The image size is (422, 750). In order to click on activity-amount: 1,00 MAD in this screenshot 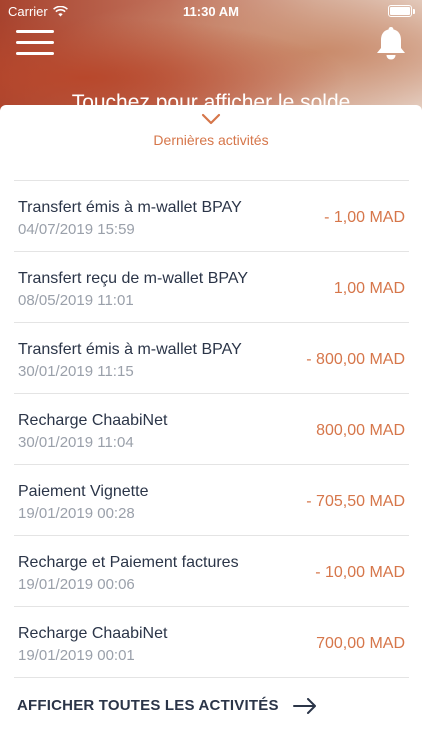, I will do `click(369, 288)`.